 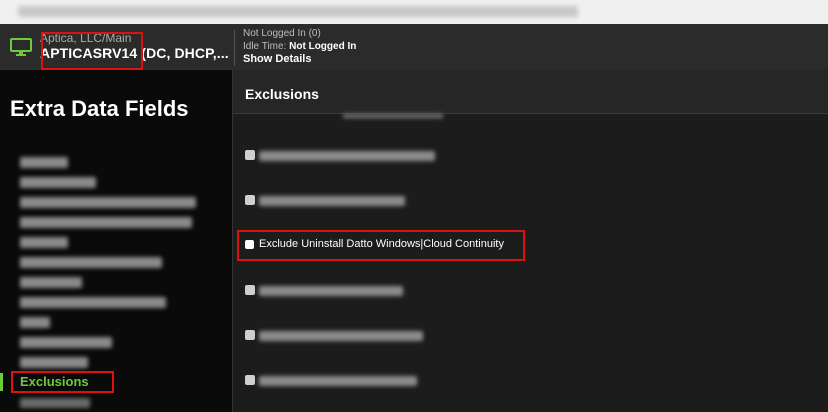 What do you see at coordinates (299, 59) in the screenshot?
I see `show-details-link: Show Details` at bounding box center [299, 59].